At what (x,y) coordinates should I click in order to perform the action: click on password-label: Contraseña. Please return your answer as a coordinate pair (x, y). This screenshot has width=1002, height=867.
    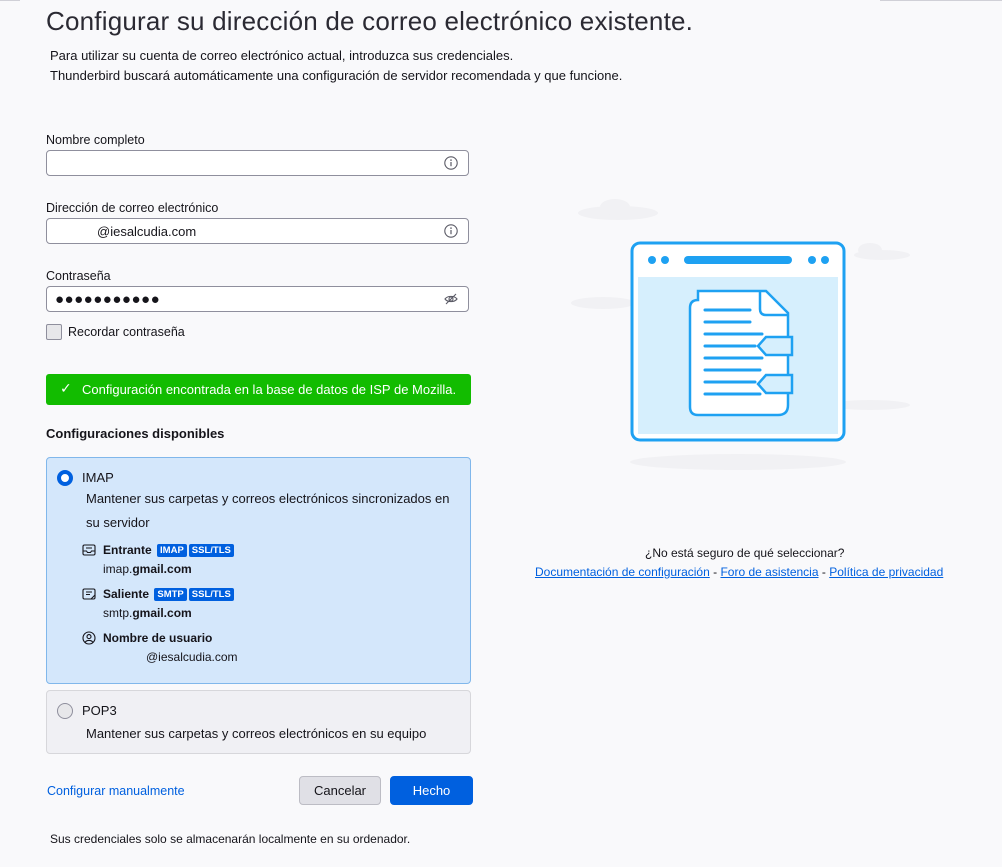
    Looking at the image, I should click on (78, 276).